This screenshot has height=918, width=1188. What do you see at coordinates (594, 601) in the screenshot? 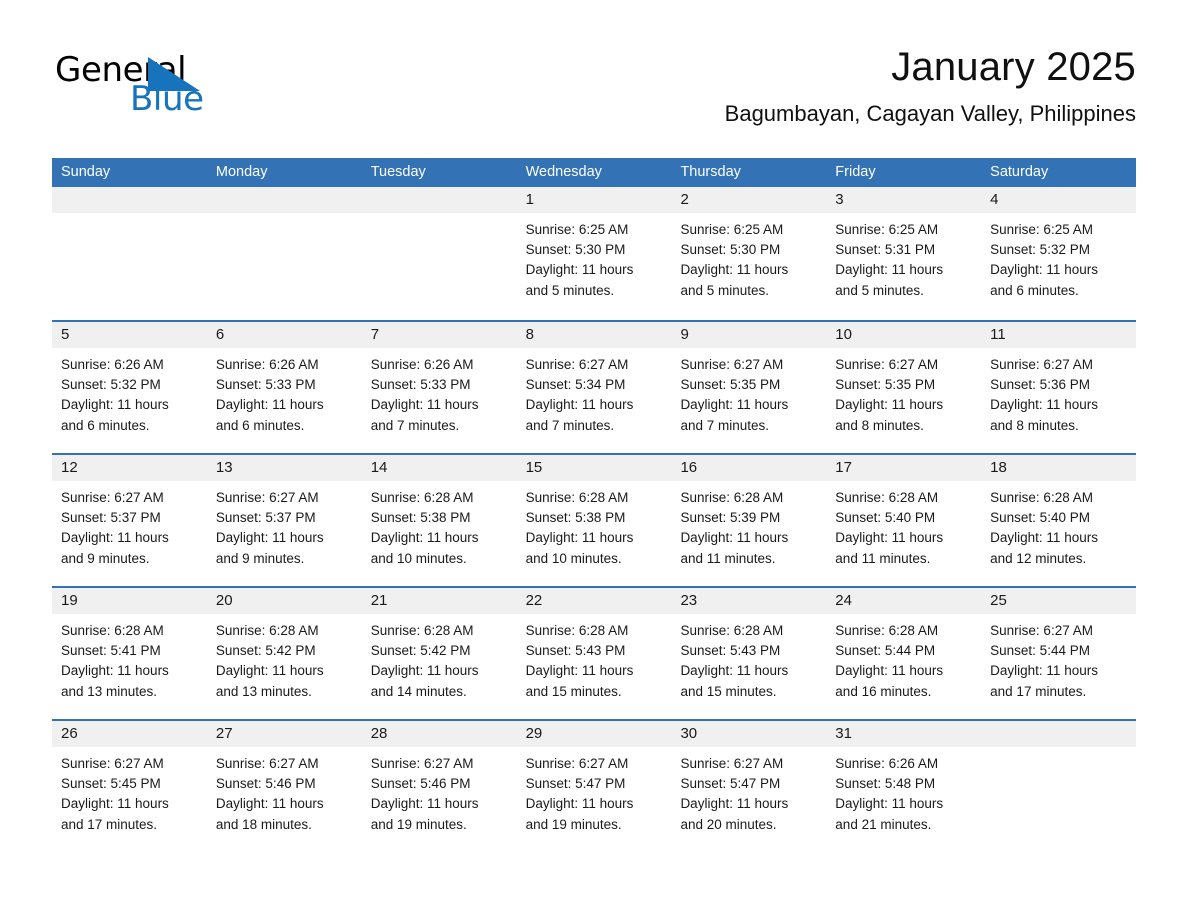
I see `day-number-band: 22` at bounding box center [594, 601].